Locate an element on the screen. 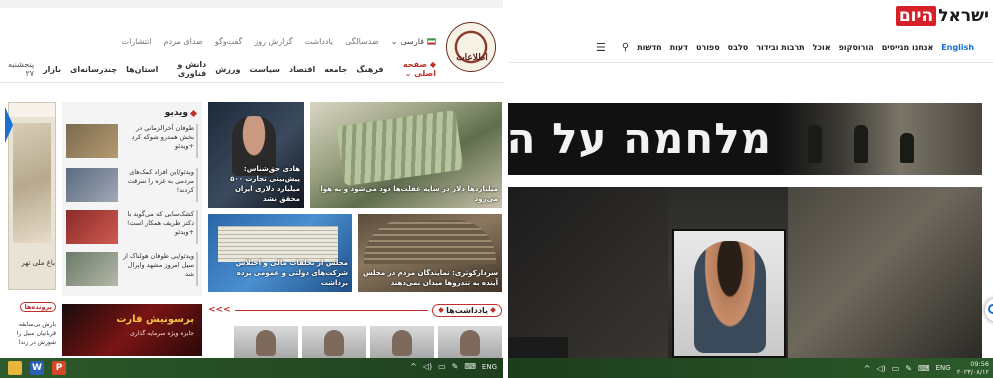  nav-item: אוכל is located at coordinates (822, 47).